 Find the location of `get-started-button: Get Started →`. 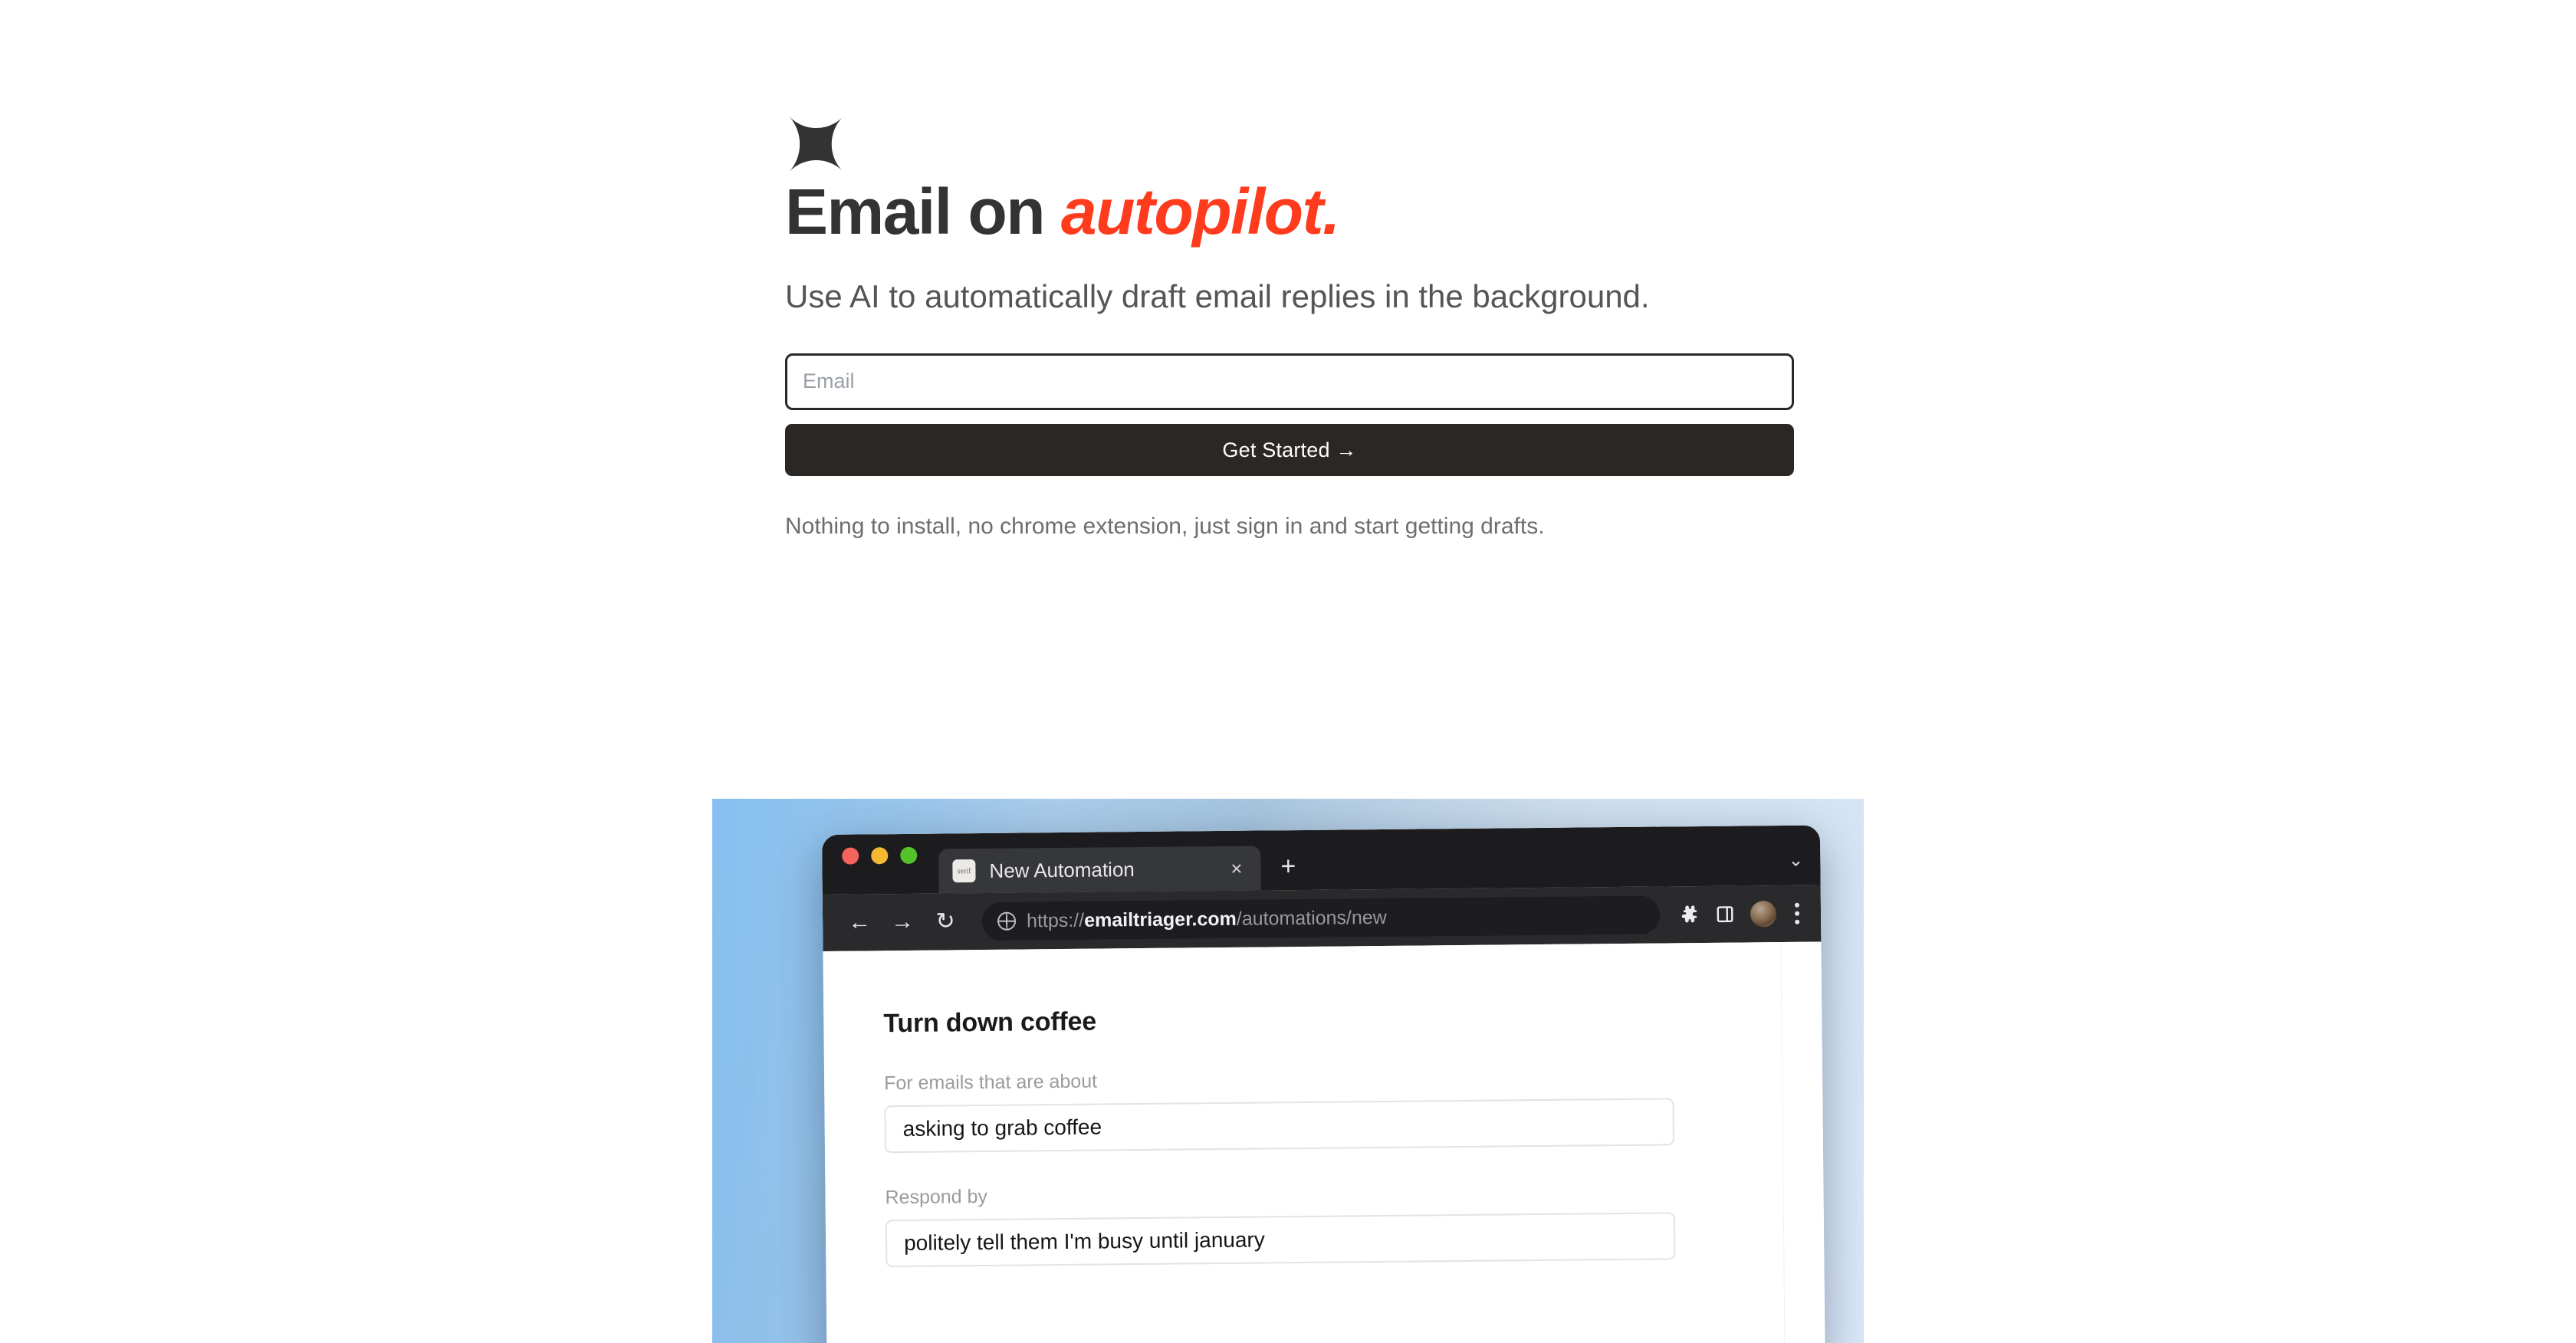

get-started-button: Get Started → is located at coordinates (1290, 450).